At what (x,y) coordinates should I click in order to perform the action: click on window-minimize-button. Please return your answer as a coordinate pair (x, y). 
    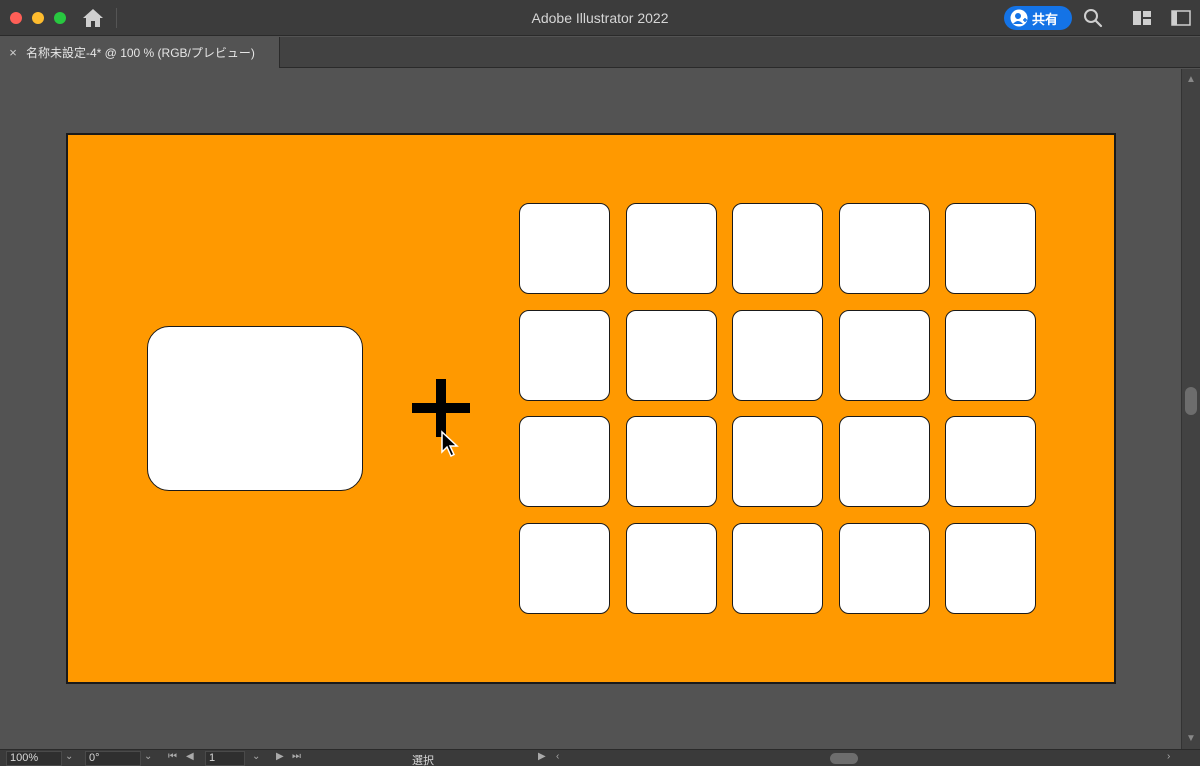
    Looking at the image, I should click on (38, 18).